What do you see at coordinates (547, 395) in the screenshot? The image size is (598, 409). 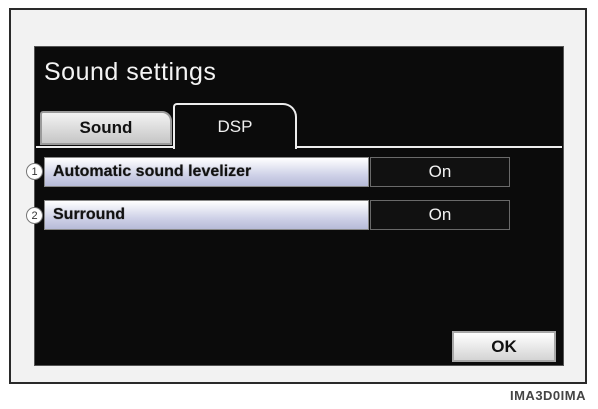 I see `image-code: IMA3D0IMA` at bounding box center [547, 395].